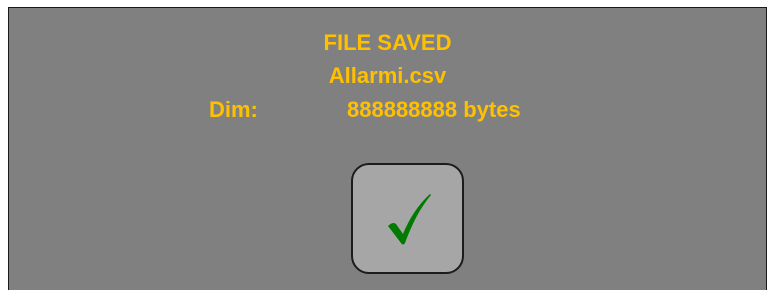 This screenshot has height=290, width=770. Describe the element at coordinates (434, 109) in the screenshot. I see `file-size-value: 888888888 bytes` at that location.